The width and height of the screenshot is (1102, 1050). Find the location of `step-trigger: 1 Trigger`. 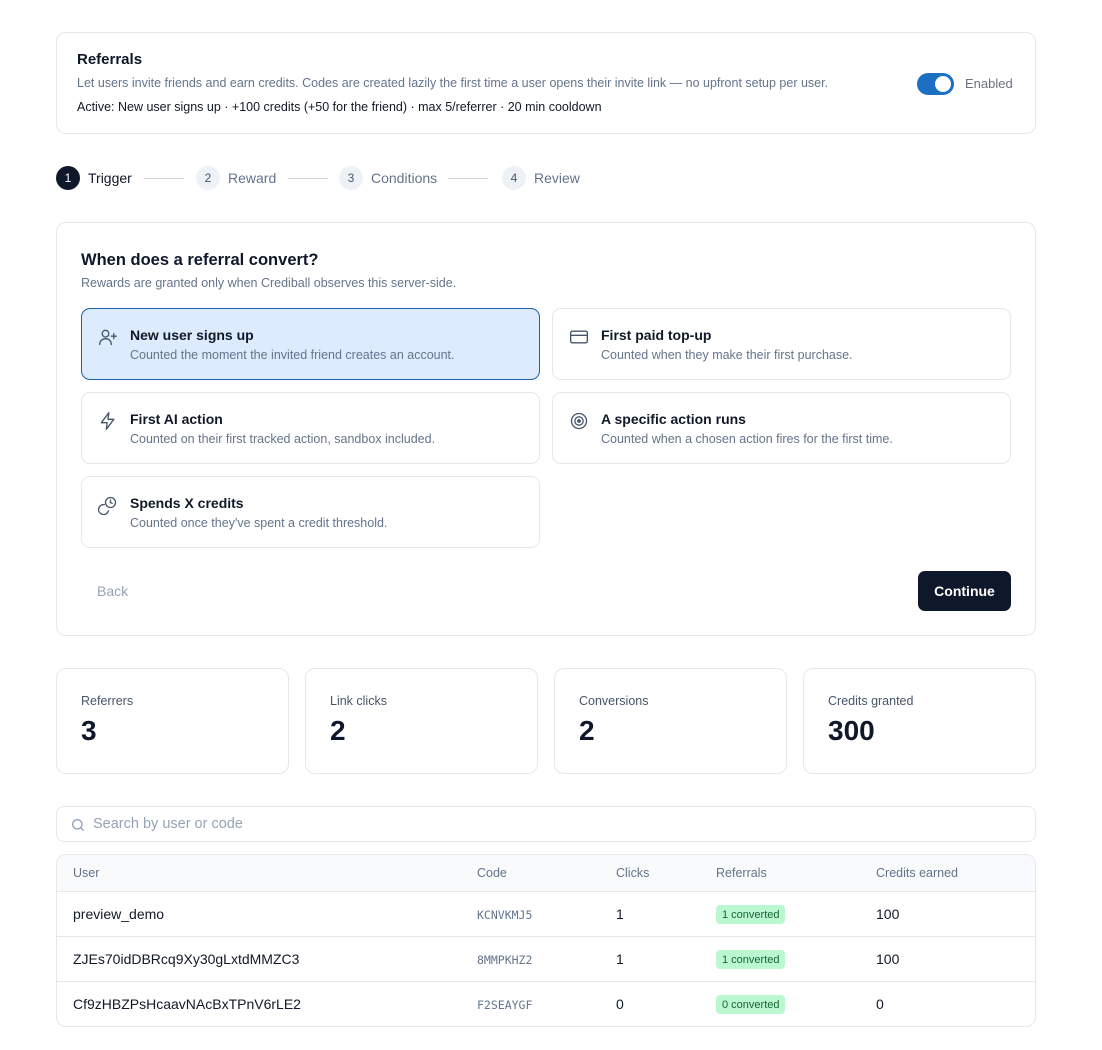

step-trigger: 1 Trigger is located at coordinates (94, 178).